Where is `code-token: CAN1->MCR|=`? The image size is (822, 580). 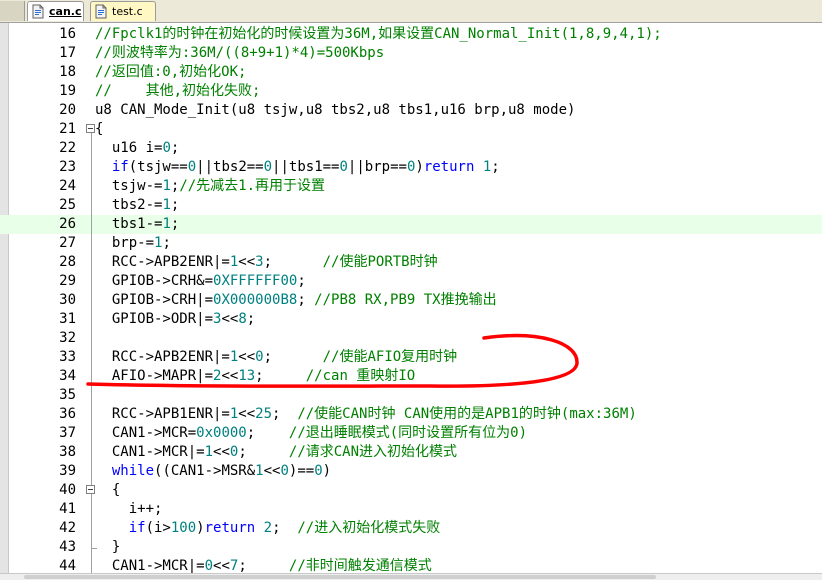
code-token: CAN1->MCR|= is located at coordinates (150, 452).